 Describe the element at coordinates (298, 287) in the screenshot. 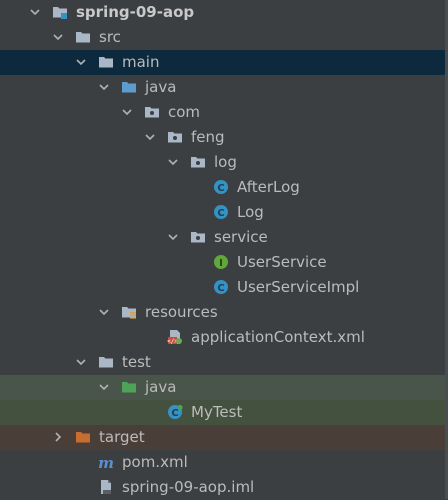

I see `tree-node-label: UserServiceImpl` at that location.